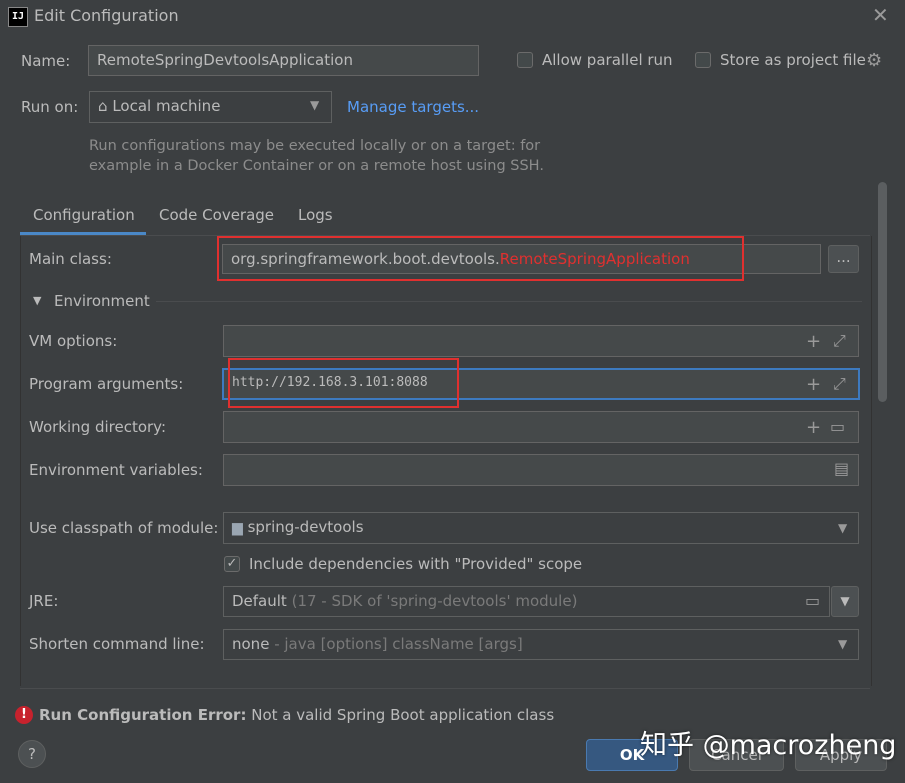 Image resolution: width=905 pixels, height=783 pixels. I want to click on panel-scrollbar, so click(882, 292).